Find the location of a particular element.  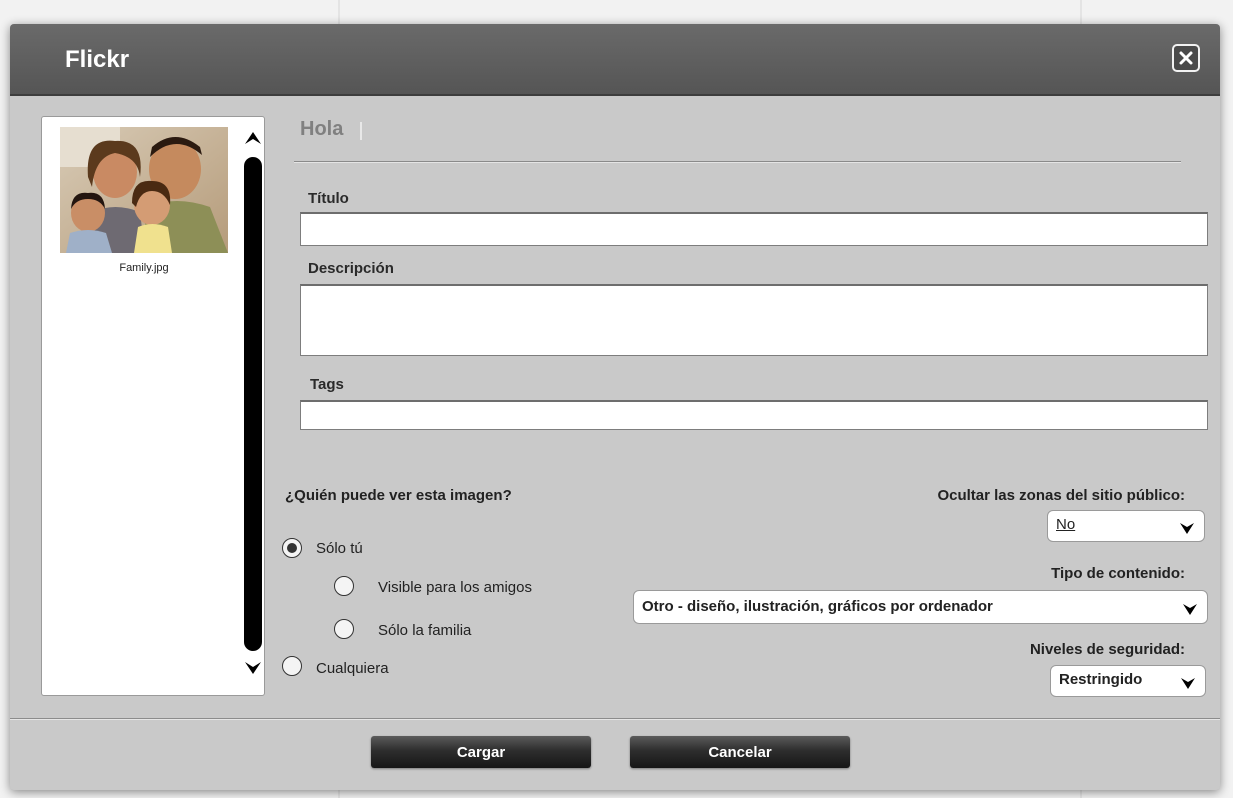

safety-level-value: Restringido is located at coordinates (1101, 679).